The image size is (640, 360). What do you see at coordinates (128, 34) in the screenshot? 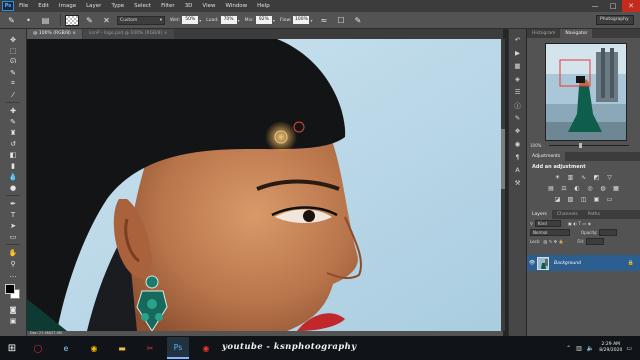
I see `document-tab-logo: ksnP - logo.psd @ 100% (RGB/8) ×` at bounding box center [128, 34].